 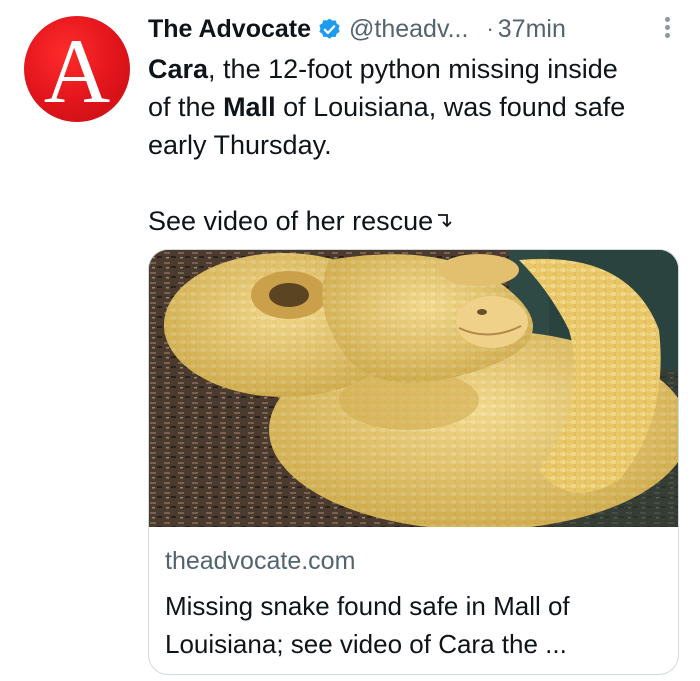 I want to click on bold-word-mall: Mall, so click(x=249, y=107).